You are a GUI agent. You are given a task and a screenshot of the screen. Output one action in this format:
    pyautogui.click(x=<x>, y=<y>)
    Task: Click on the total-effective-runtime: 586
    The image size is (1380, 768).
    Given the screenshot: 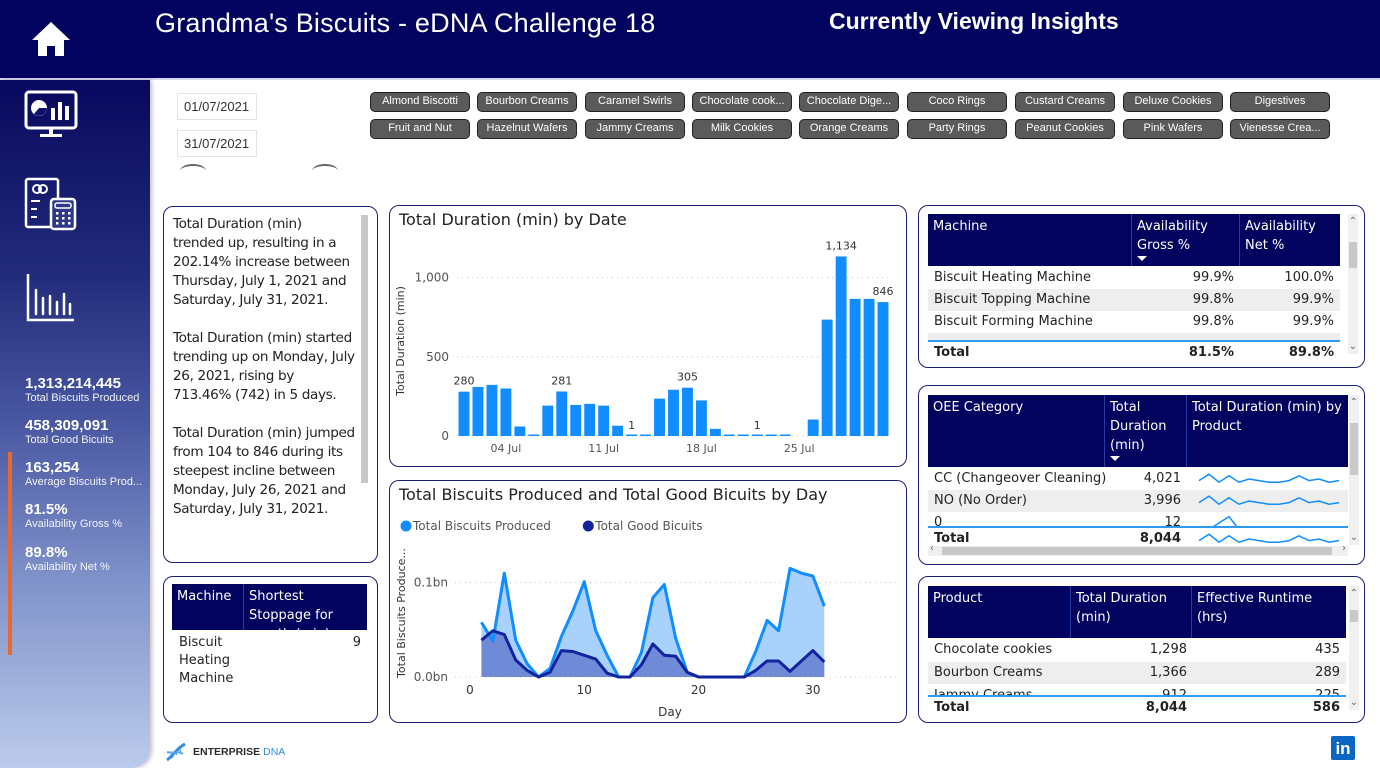 What is the action you would take?
    pyautogui.click(x=1326, y=707)
    